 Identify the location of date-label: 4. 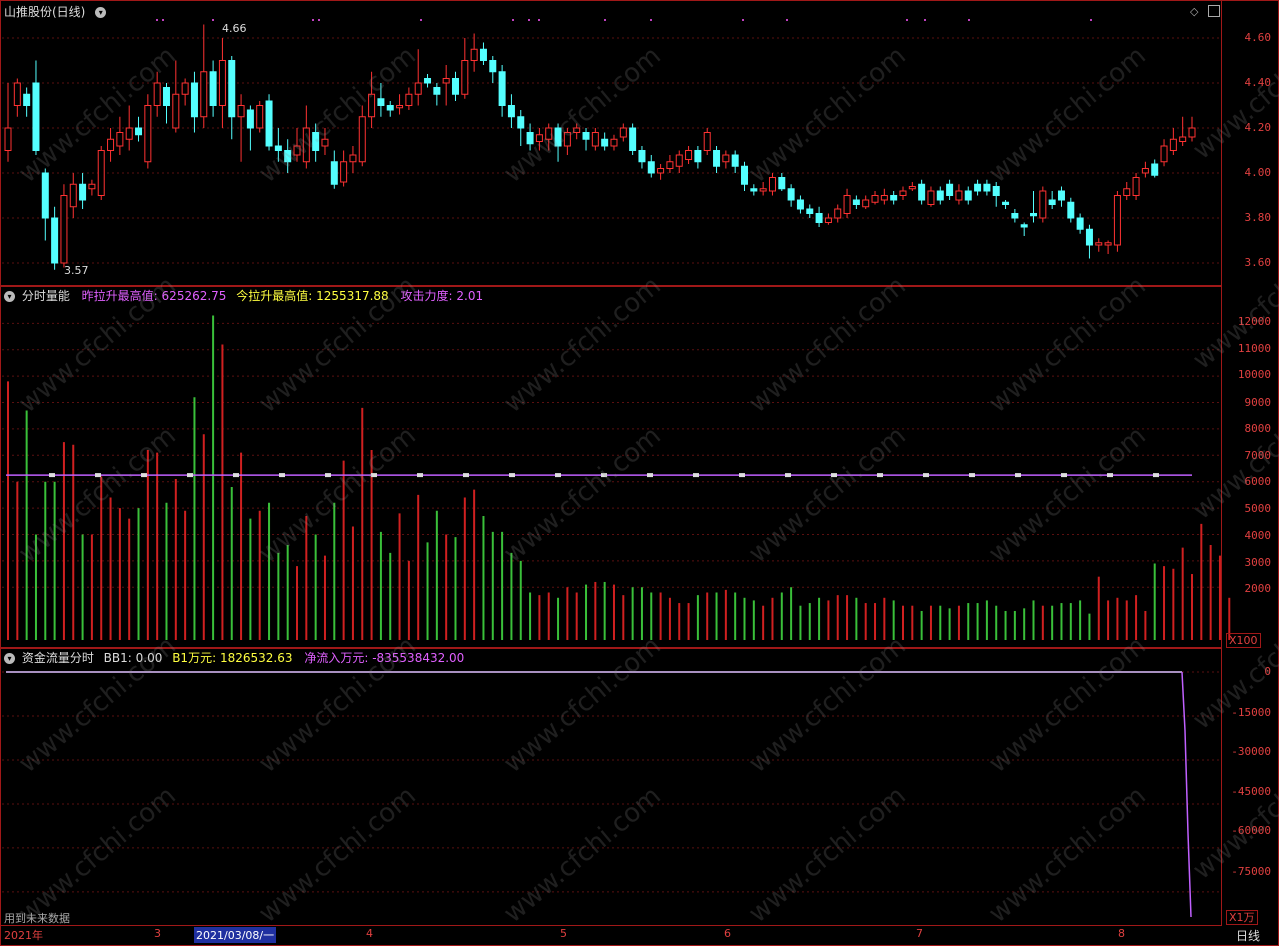
(369, 933).